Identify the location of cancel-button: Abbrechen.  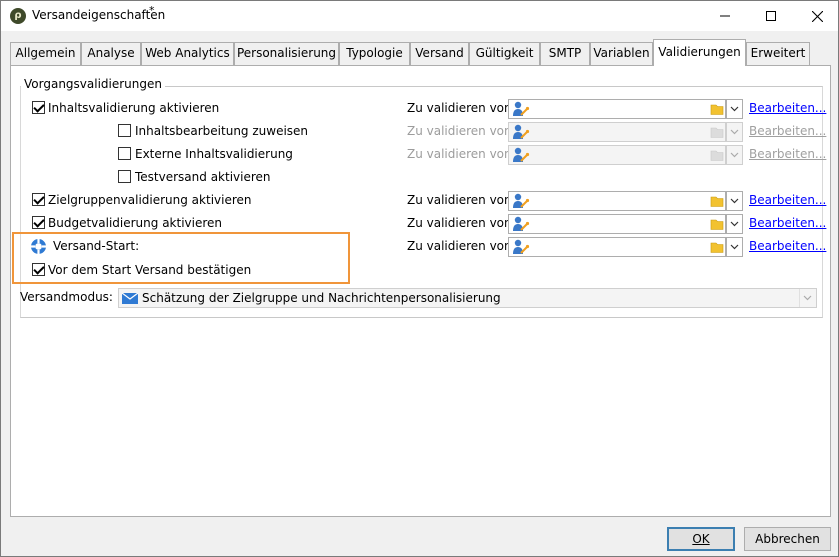
(787, 539).